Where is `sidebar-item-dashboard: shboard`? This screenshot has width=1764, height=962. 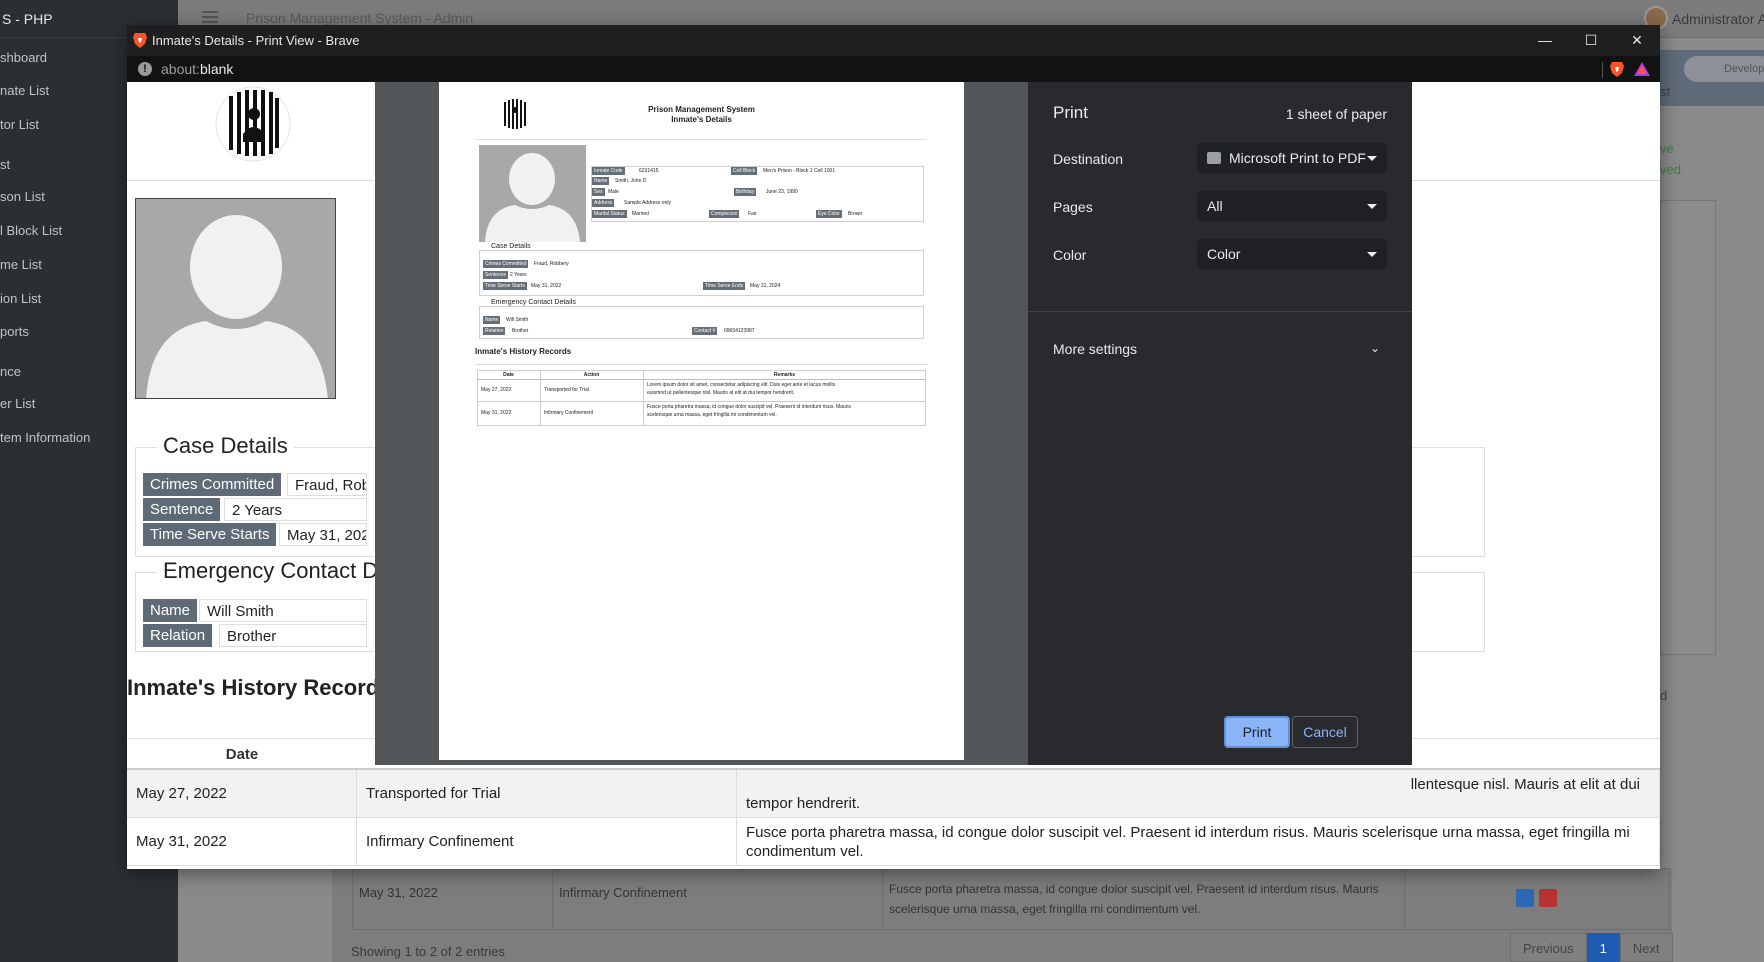 sidebar-item-dashboard: shboard is located at coordinates (23, 57).